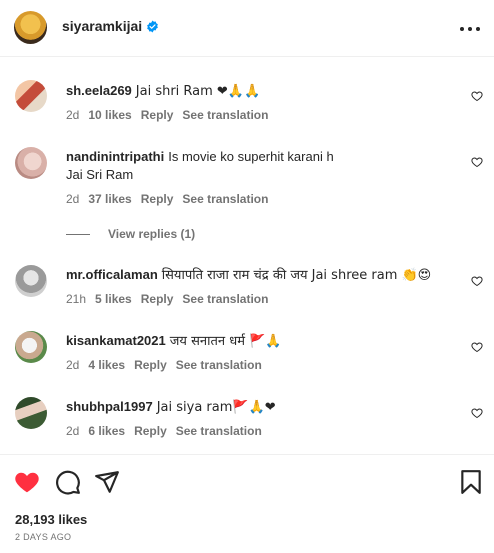 The image size is (494, 553). I want to click on more-horizontal-icon, so click(470, 28).